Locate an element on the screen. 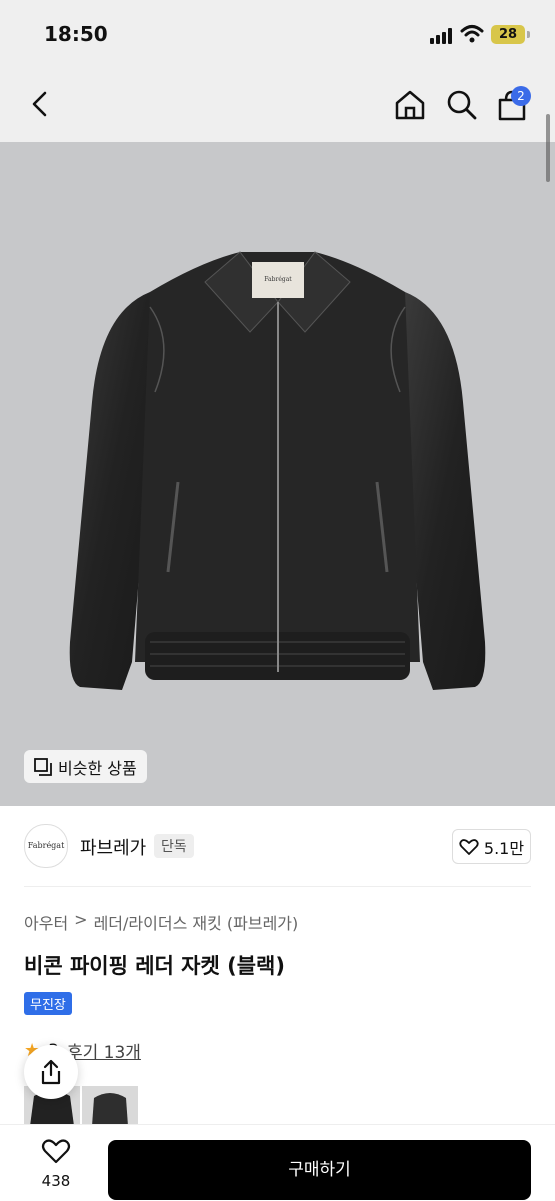 This screenshot has height=1201, width=555. cart-count-badge: 2 is located at coordinates (521, 96).